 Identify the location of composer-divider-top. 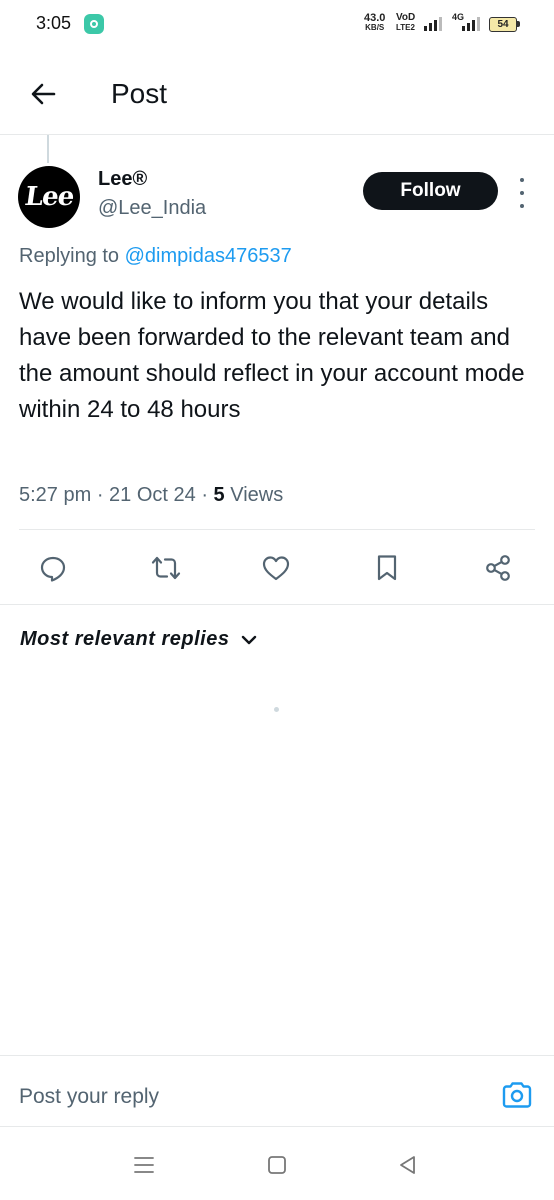
(277, 1055).